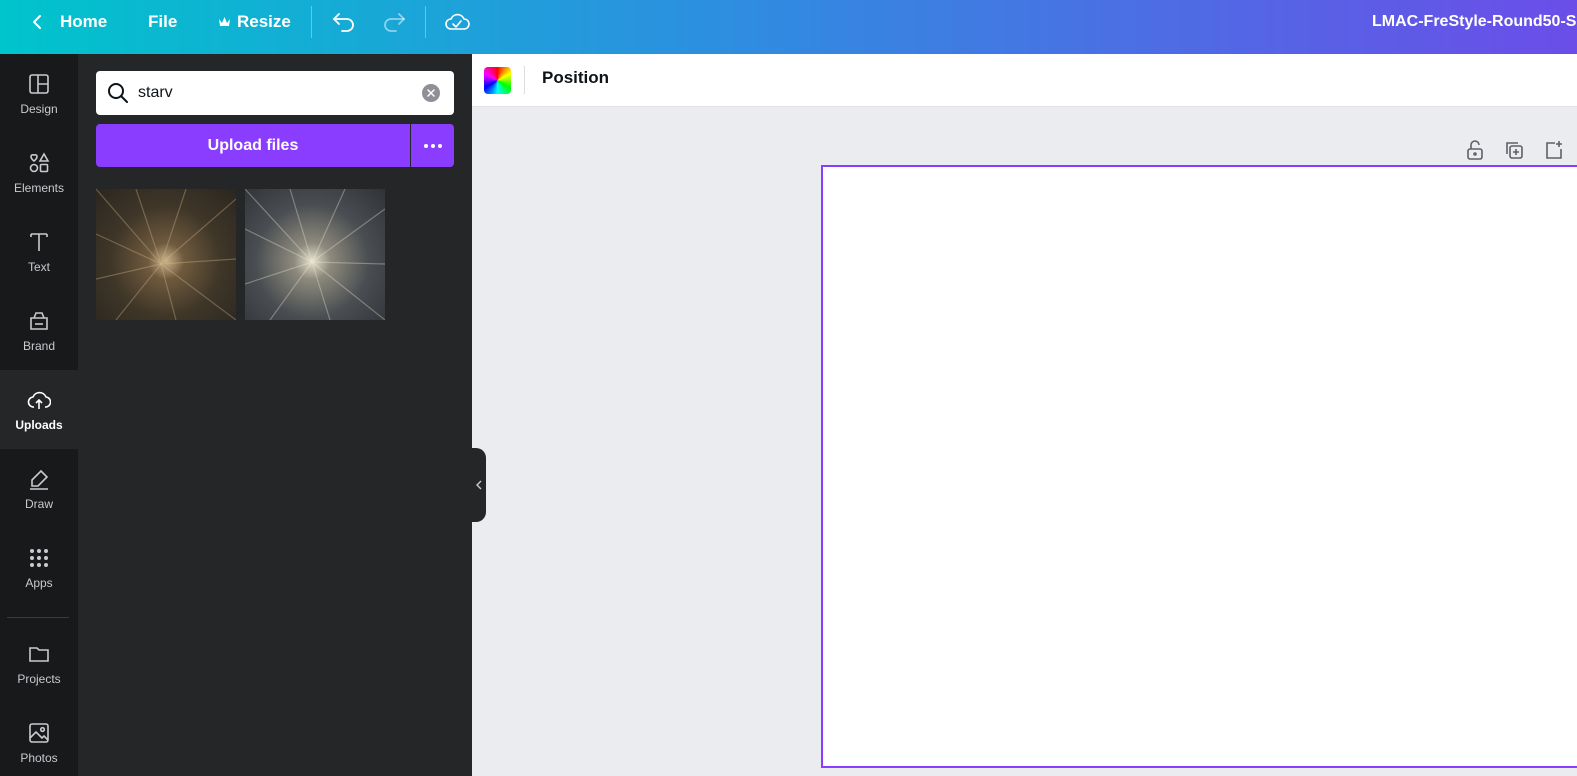 This screenshot has height=776, width=1577. I want to click on rail-item-label: Text, so click(38, 266).